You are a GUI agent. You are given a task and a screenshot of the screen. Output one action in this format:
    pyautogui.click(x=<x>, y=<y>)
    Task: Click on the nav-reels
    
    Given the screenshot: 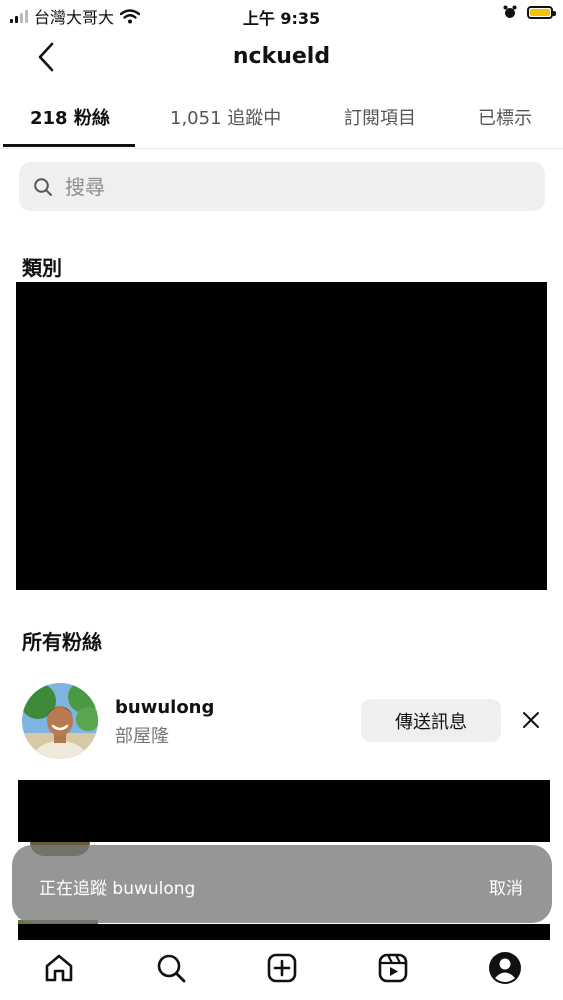 What is the action you would take?
    pyautogui.click(x=393, y=968)
    